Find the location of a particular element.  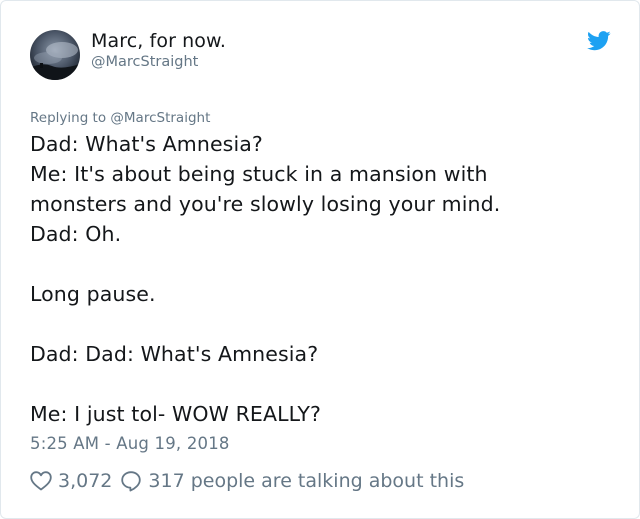

tweet-line: Dad: What's Amnesia? is located at coordinates (146, 144).